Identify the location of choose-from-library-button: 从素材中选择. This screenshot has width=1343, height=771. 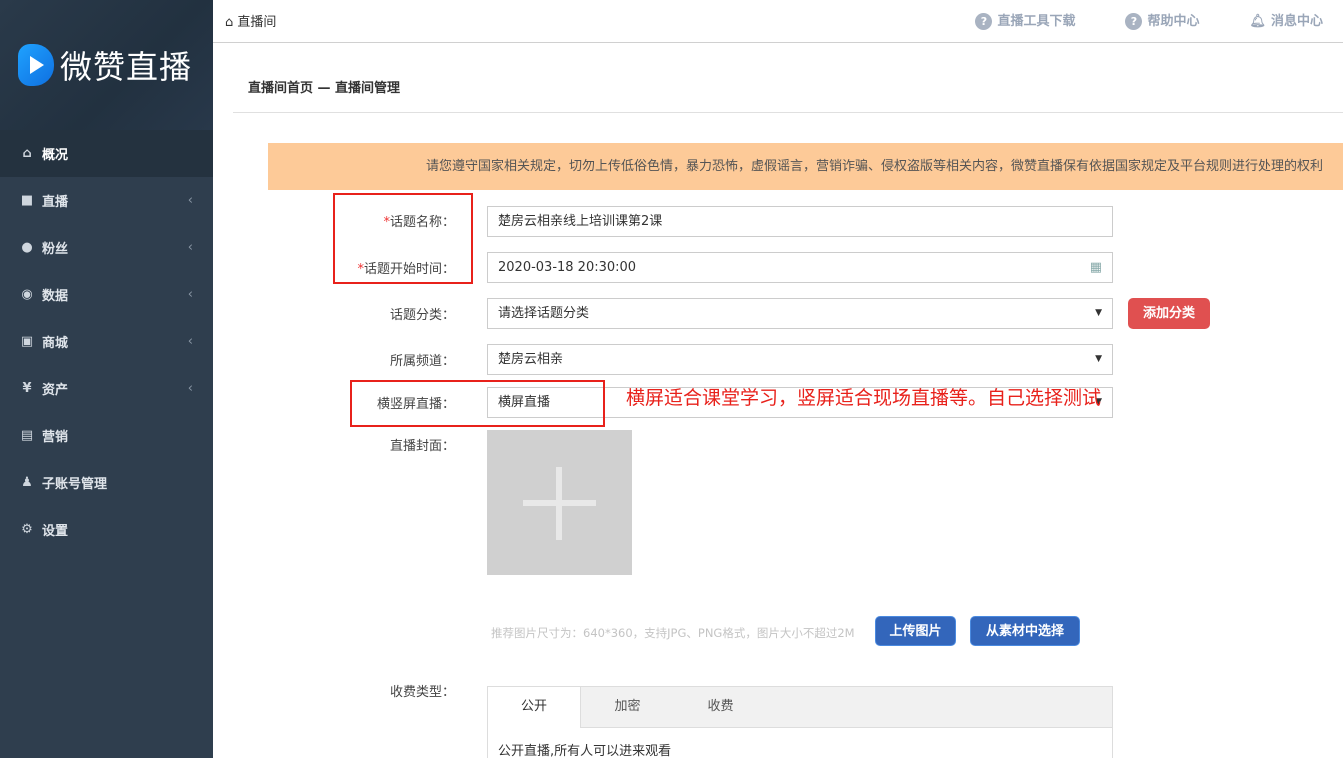
(1025, 631).